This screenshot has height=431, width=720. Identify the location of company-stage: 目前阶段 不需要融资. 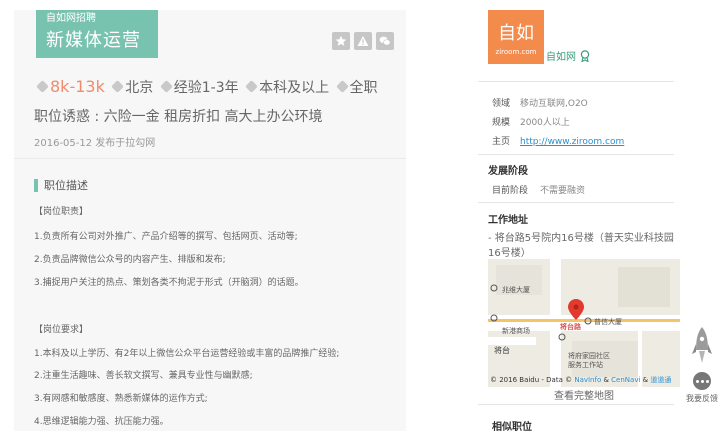
(538, 189).